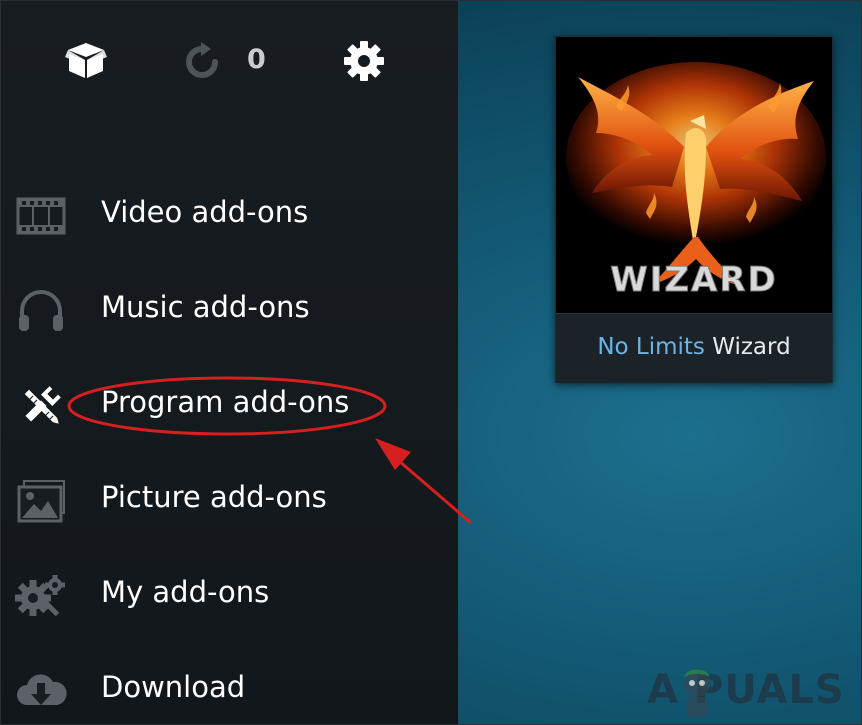 This screenshot has width=862, height=725. I want to click on menu-item-label: My add-ons, so click(185, 592).